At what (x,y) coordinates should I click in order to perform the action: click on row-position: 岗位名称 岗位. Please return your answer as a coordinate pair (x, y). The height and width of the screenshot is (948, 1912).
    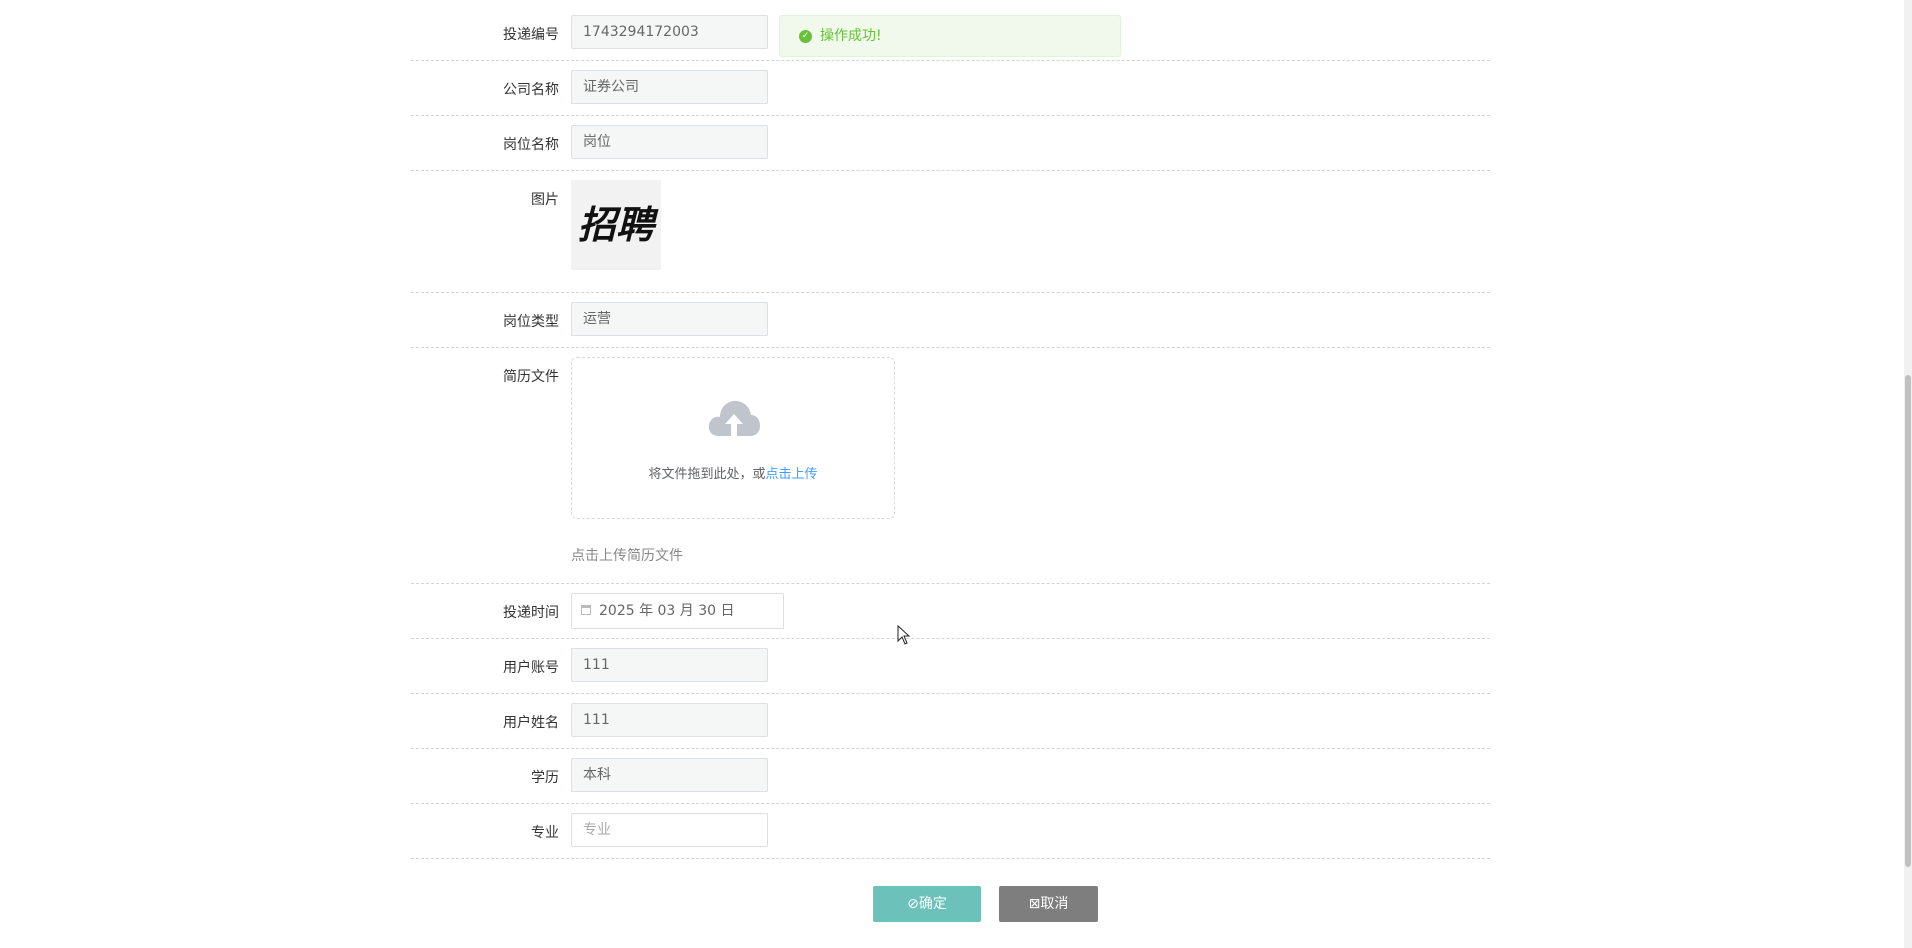
    Looking at the image, I should click on (950, 143).